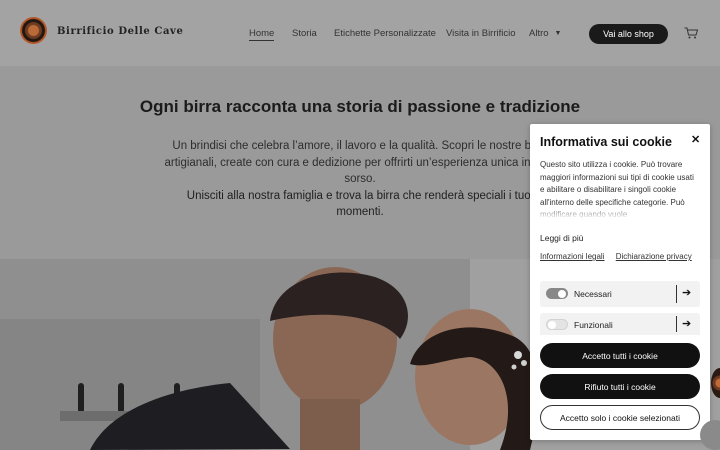 The width and height of the screenshot is (720, 450). Describe the element at coordinates (628, 34) in the screenshot. I see `shop-button: Vai allo shop` at that location.